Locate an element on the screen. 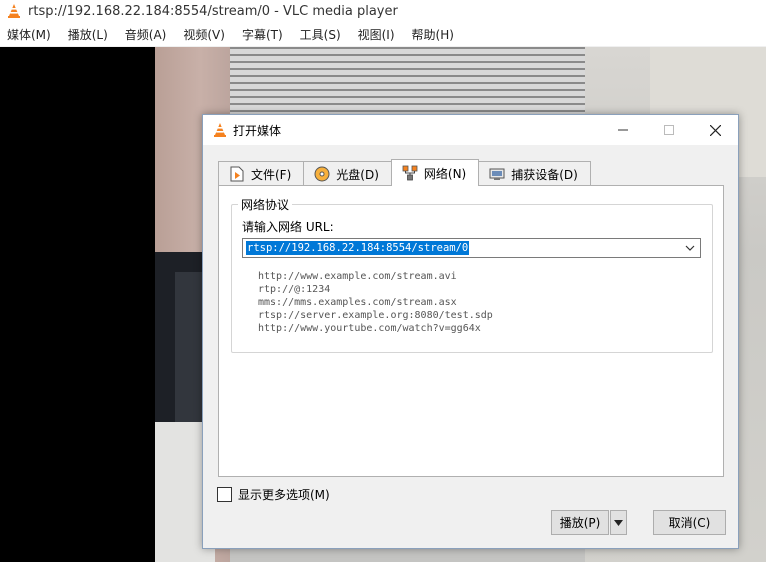 The height and width of the screenshot is (562, 766). tab-capture-device: 捕获设备(D) is located at coordinates (534, 173).